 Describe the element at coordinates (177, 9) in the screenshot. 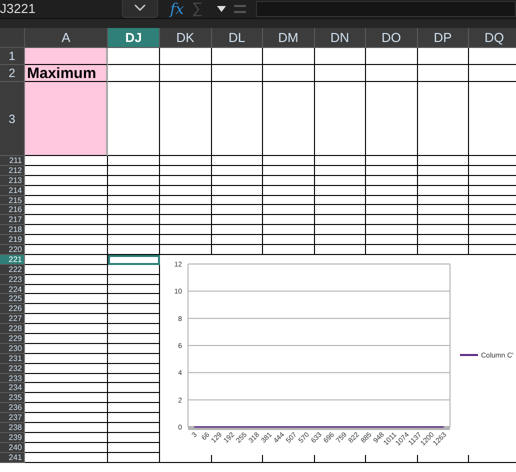

I see `function-wizard-button: fx` at that location.